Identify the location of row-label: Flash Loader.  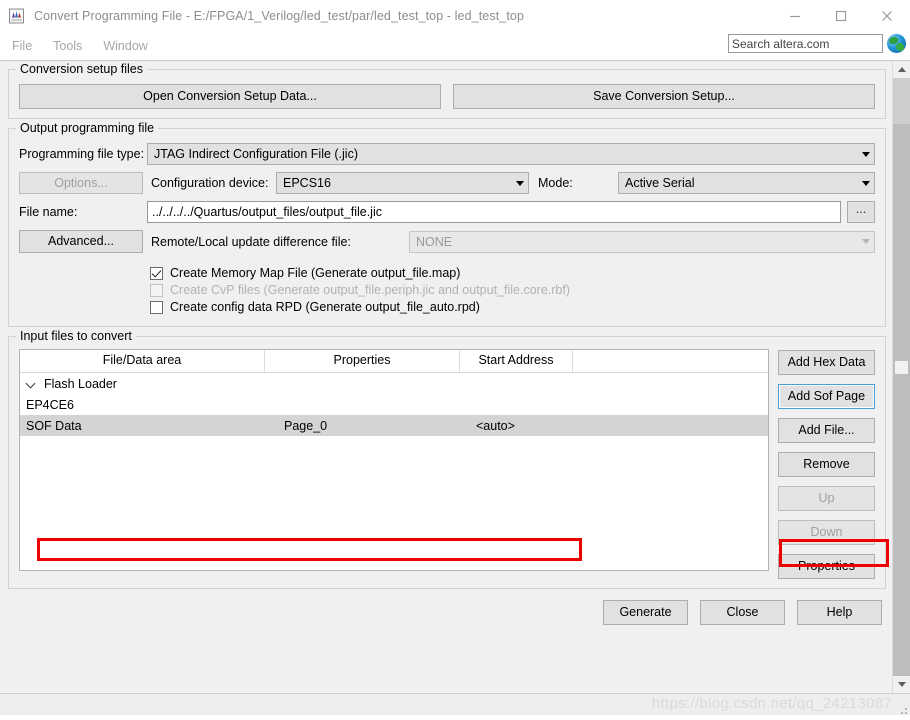
(80, 383).